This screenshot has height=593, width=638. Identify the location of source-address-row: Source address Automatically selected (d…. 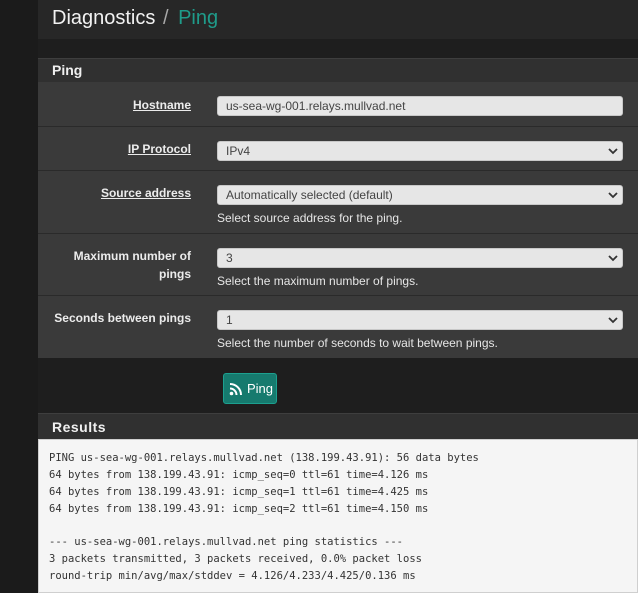
(338, 202).